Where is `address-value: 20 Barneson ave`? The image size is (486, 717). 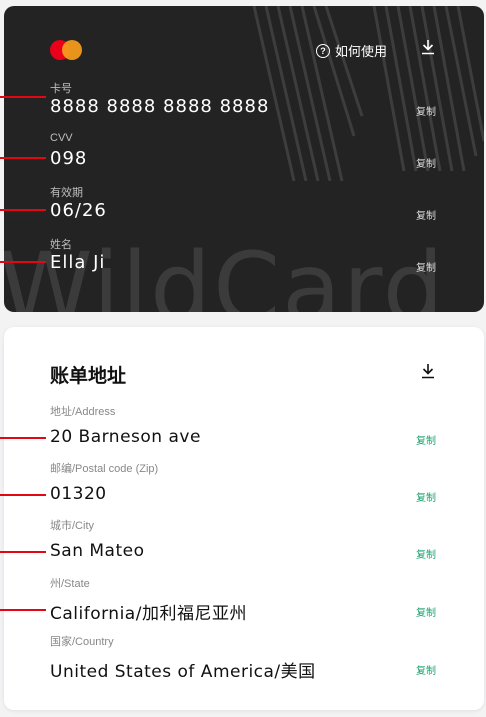 address-value: 20 Barneson ave is located at coordinates (125, 437).